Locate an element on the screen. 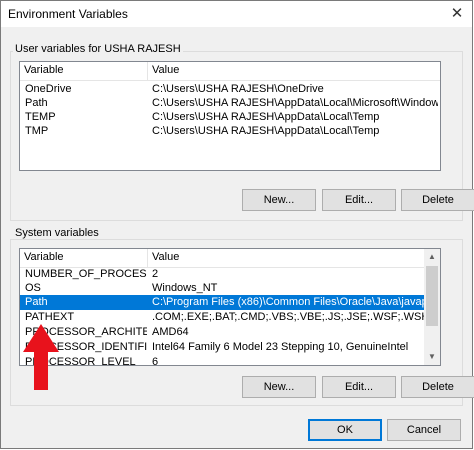  scroll-up-icon: ▲ is located at coordinates (432, 257).